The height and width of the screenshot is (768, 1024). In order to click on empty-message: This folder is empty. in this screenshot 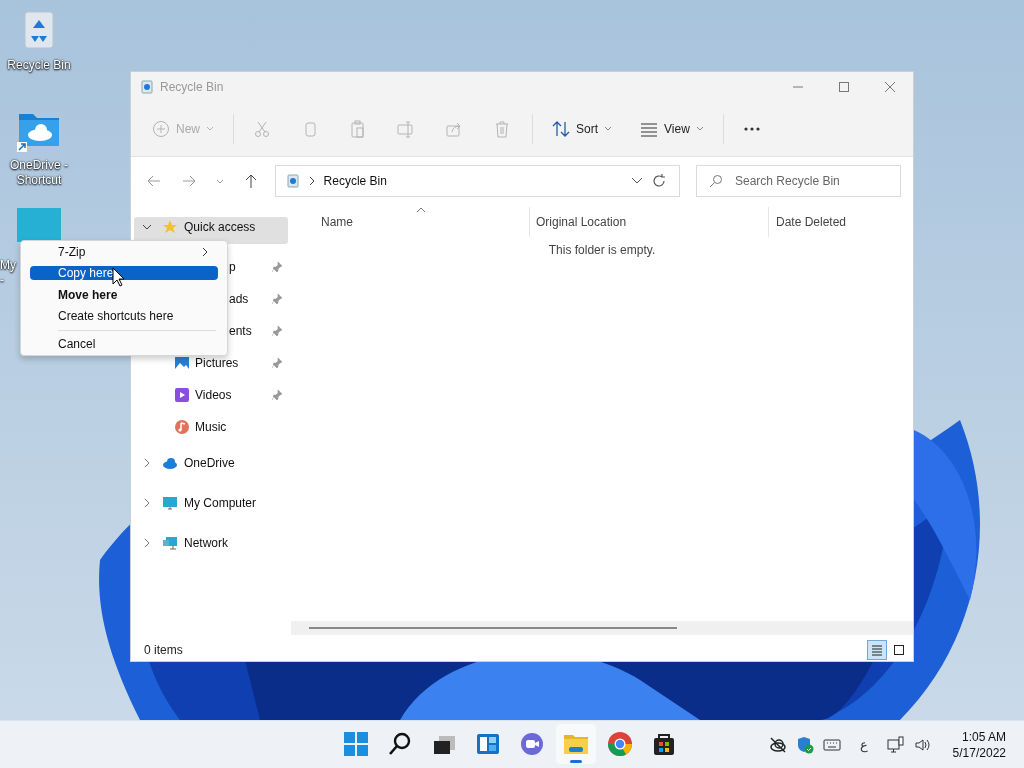, I will do `click(602, 250)`.